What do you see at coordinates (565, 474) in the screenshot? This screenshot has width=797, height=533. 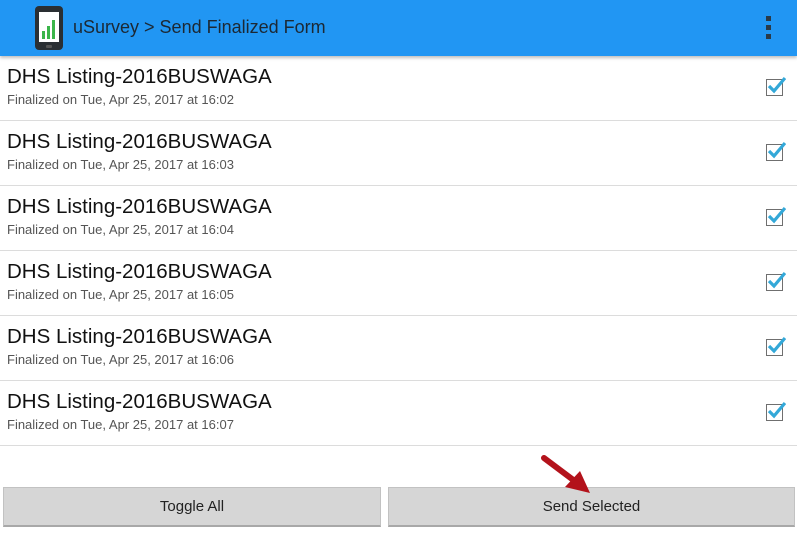 I see `pointer-arrow-icon` at bounding box center [565, 474].